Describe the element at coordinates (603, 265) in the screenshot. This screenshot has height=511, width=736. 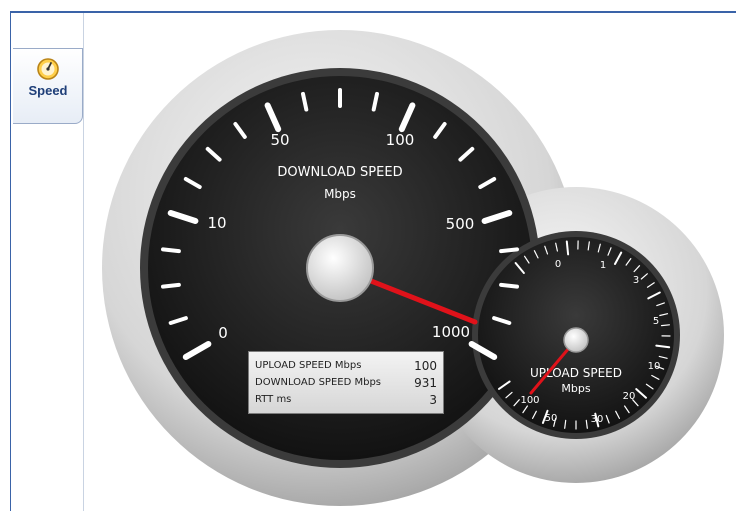
I see `upload-scale-label: 1` at that location.